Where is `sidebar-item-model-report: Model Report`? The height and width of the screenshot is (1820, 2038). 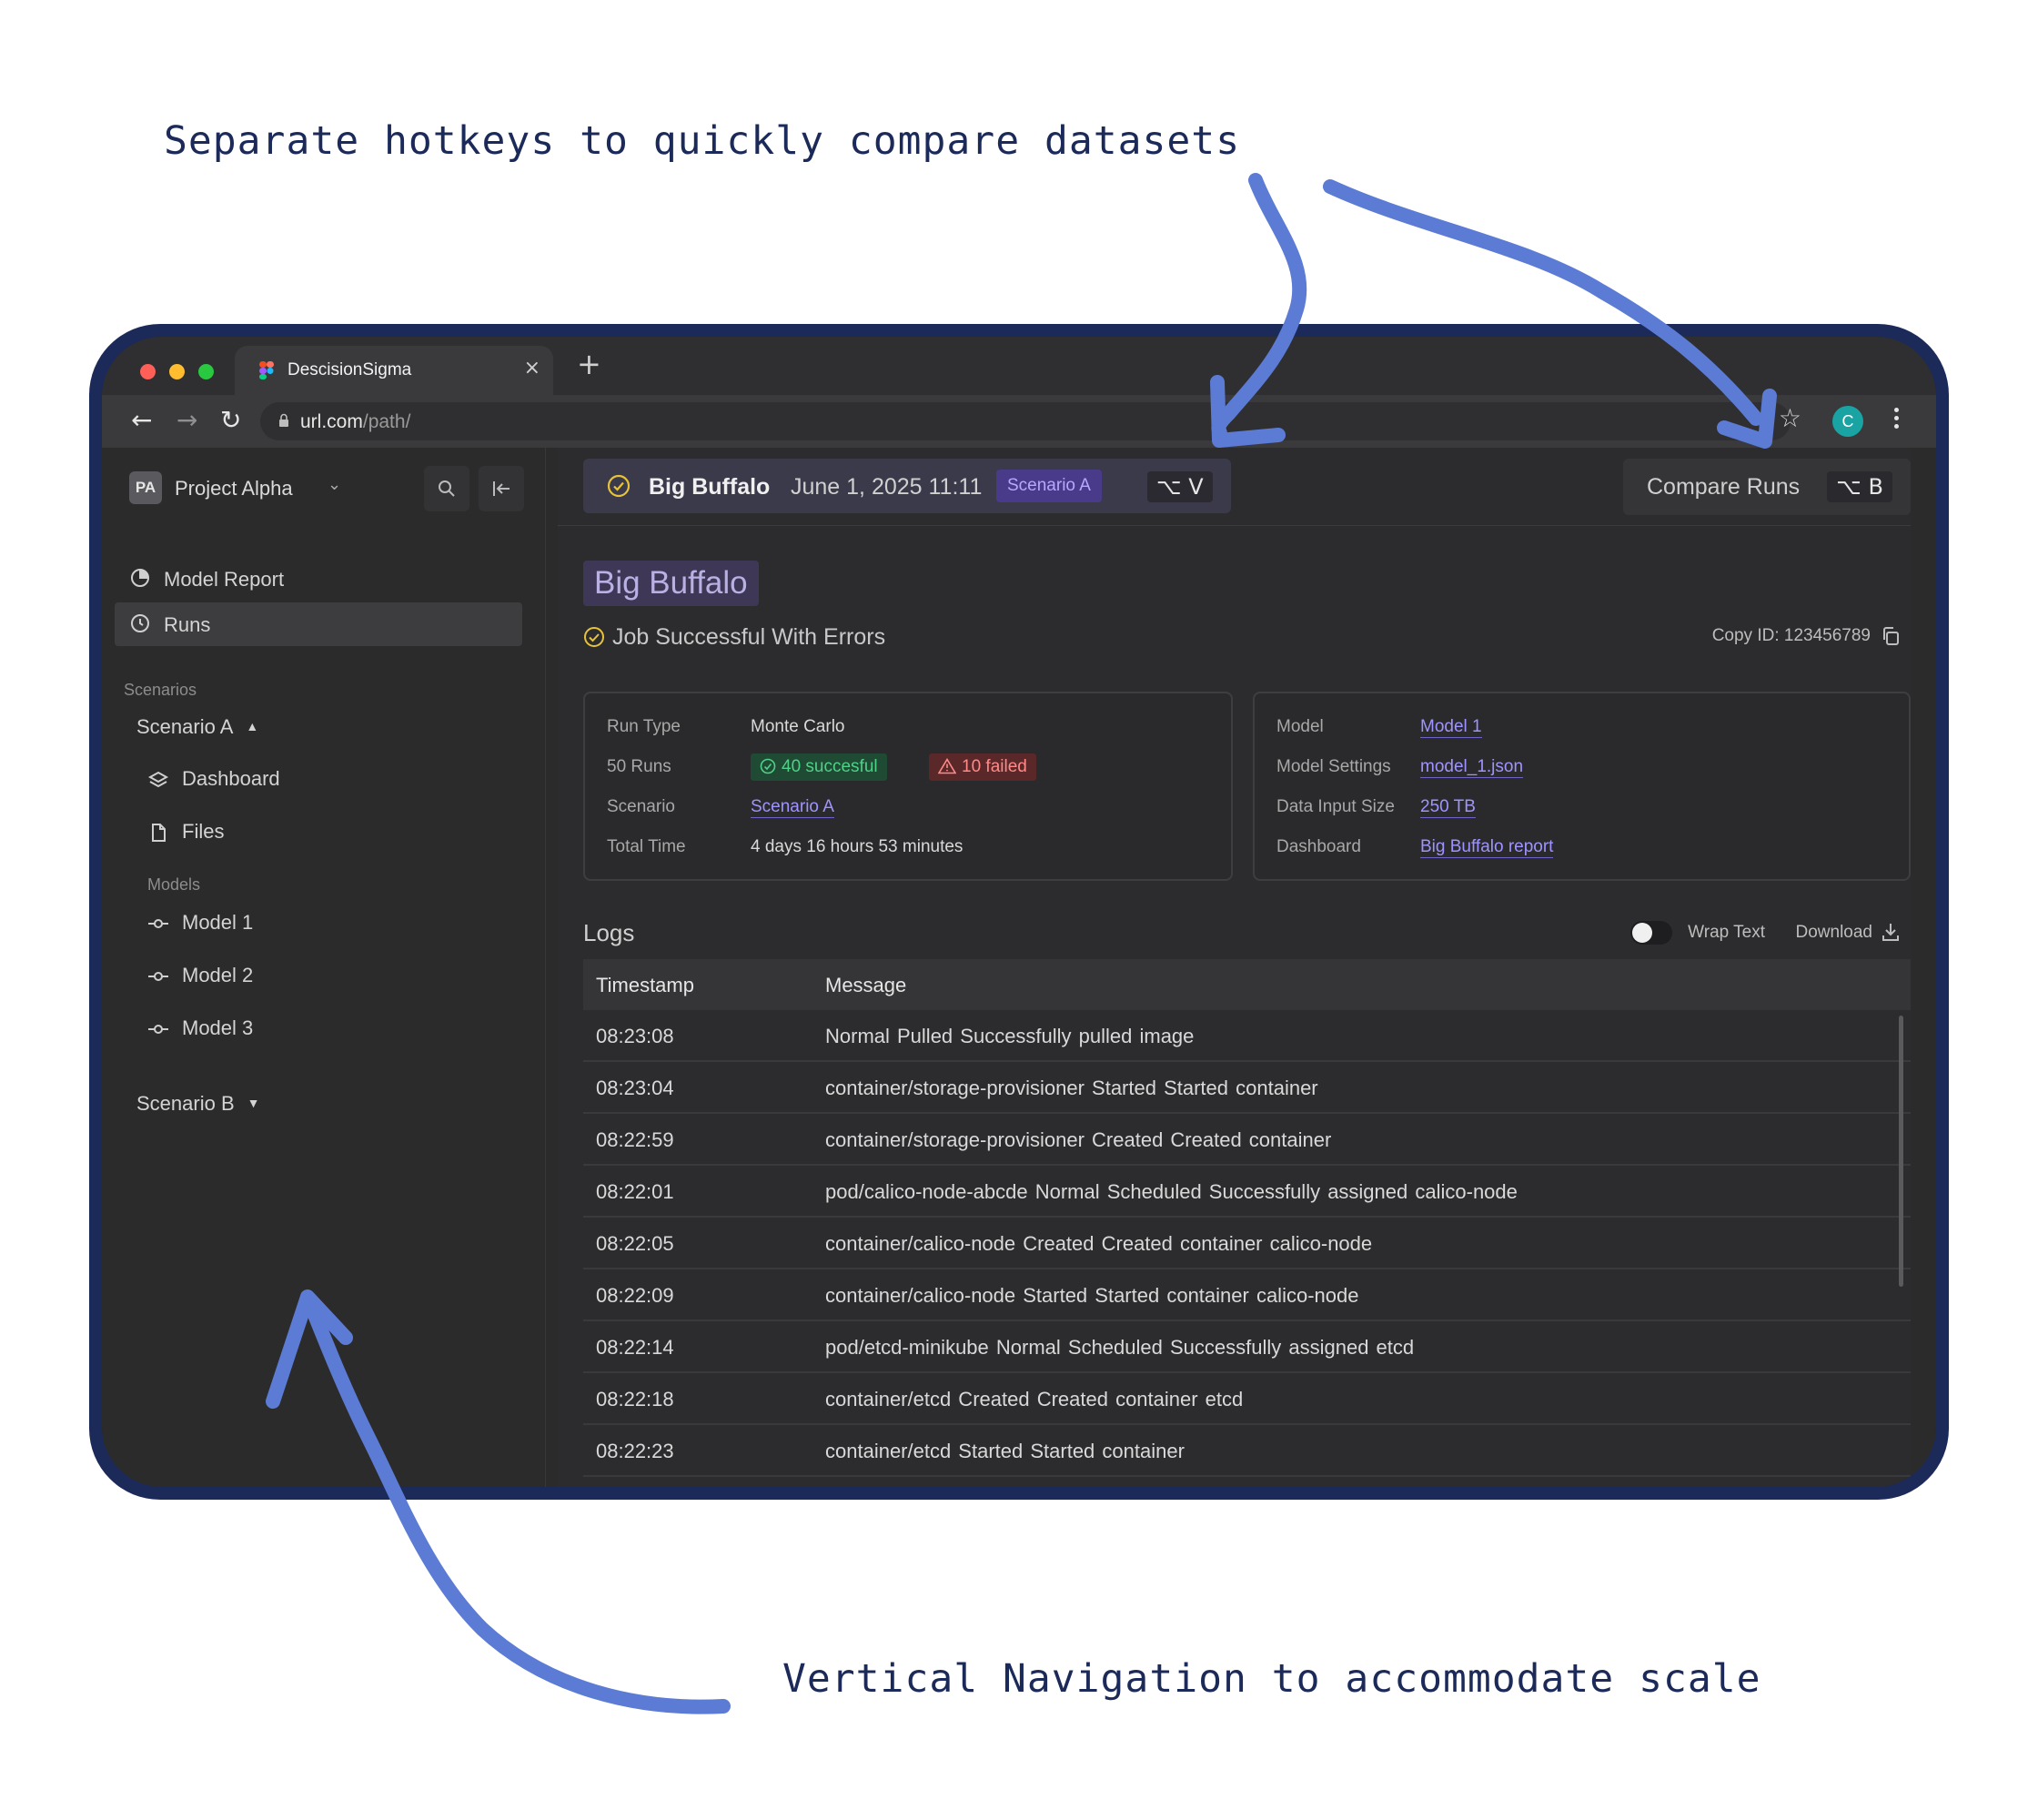
sidebar-item-model-report: Model Report is located at coordinates (318, 579).